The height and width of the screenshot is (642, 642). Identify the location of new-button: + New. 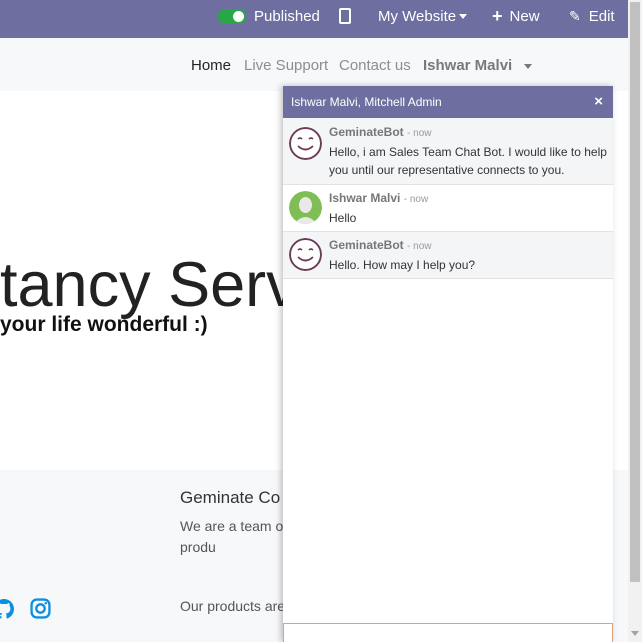
(516, 16).